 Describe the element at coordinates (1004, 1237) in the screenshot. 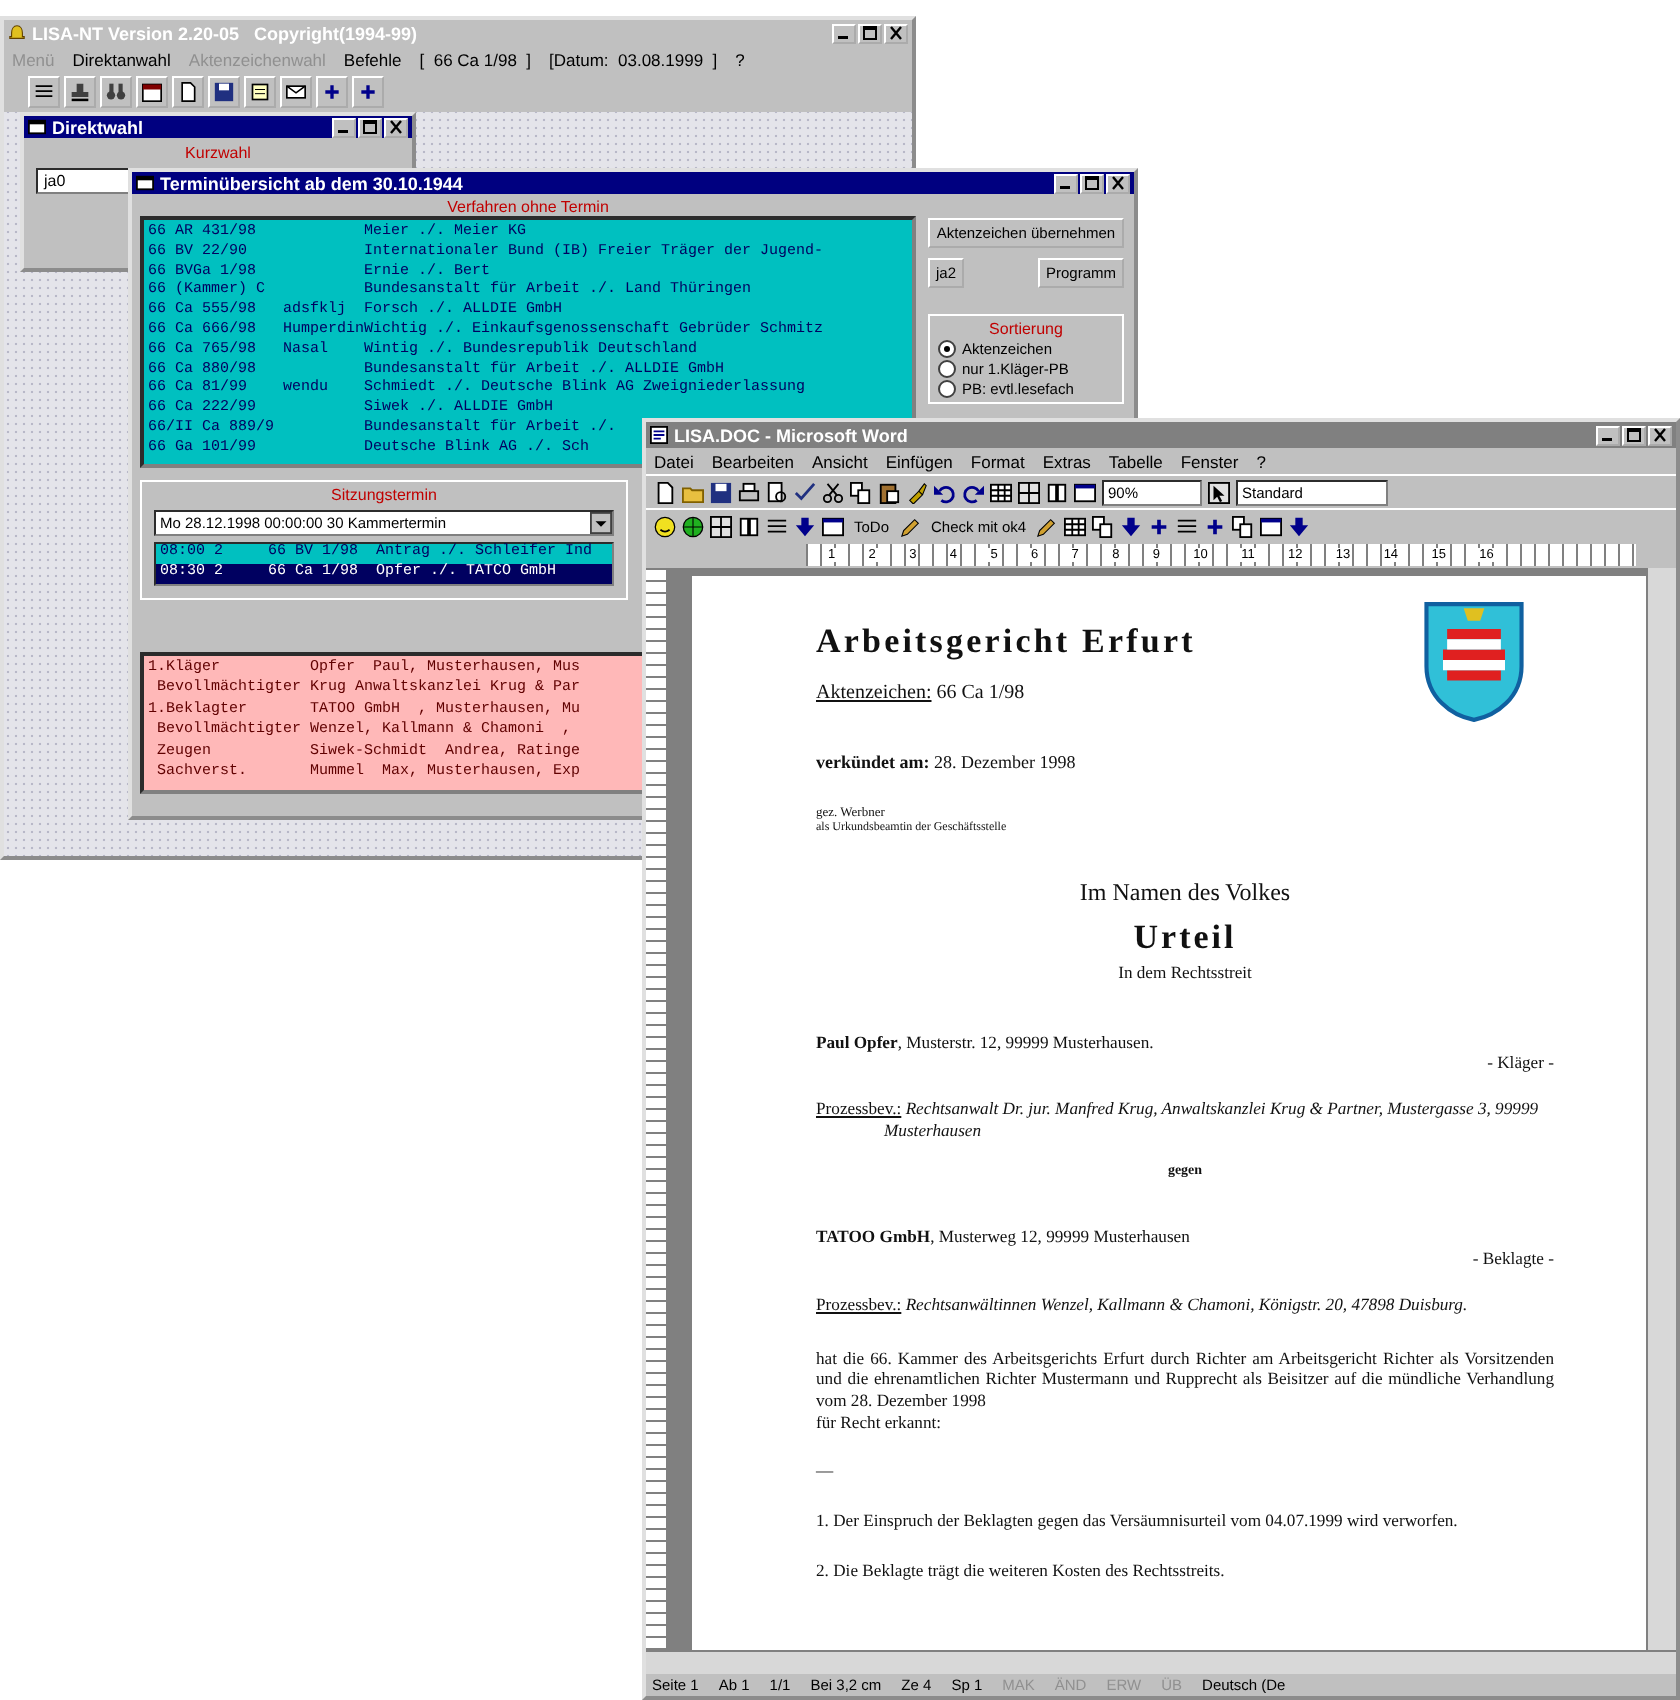

I see `document-paragraph: TATOO GmbH, Musterweg 12, 99999 Musterhausen` at that location.